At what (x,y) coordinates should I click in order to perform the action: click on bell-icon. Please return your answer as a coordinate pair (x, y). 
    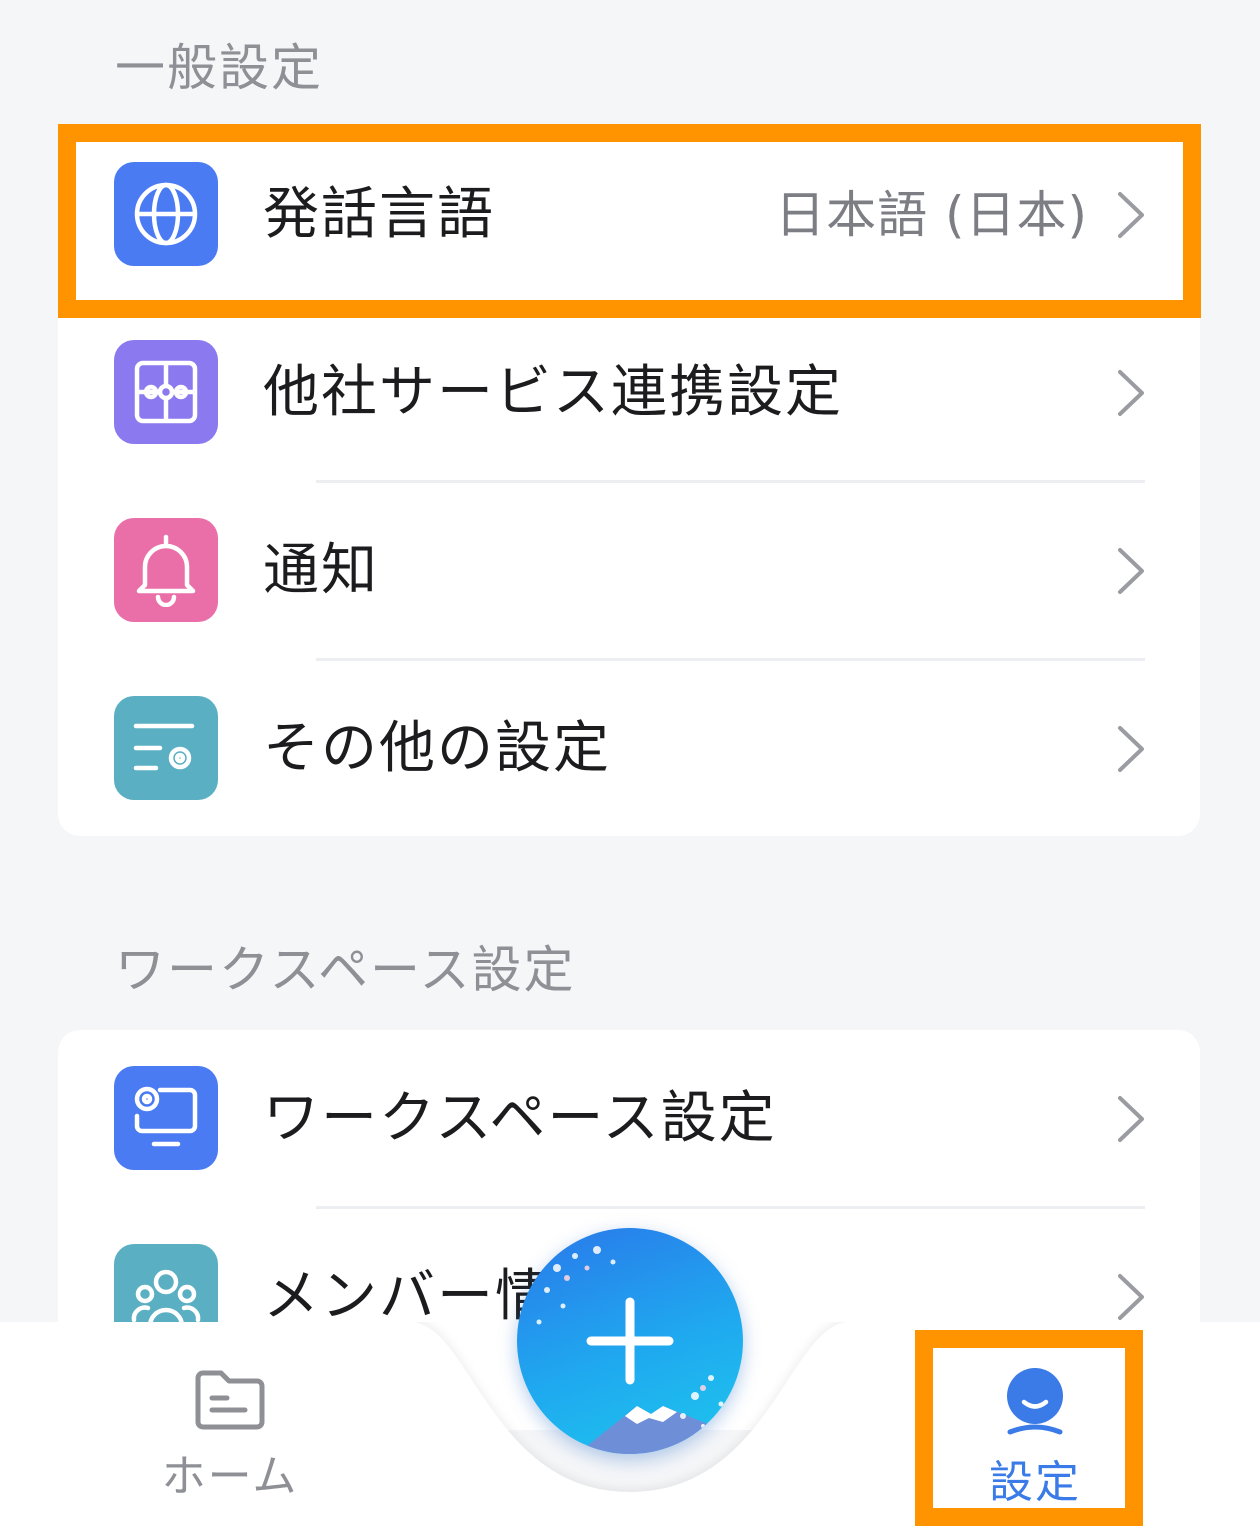
    Looking at the image, I should click on (166, 570).